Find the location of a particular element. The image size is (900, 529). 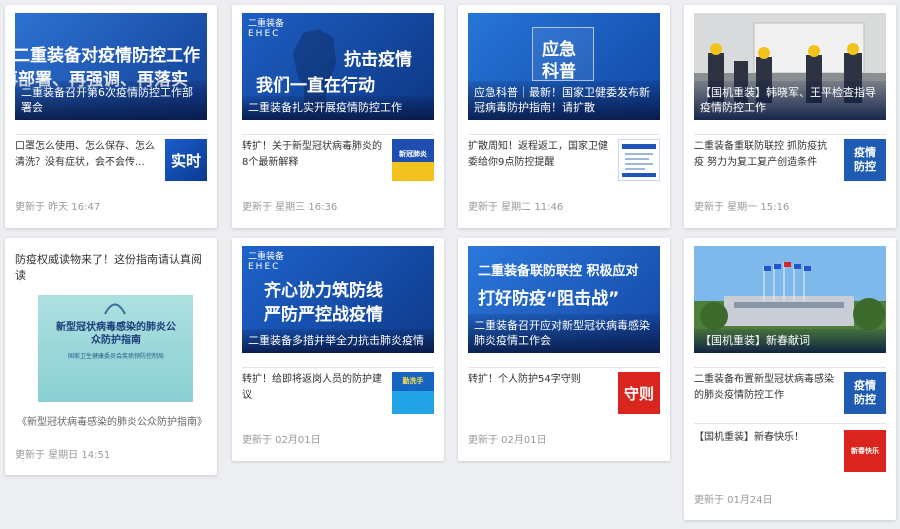

book-publisher: 国家卫生健康委员会疾病预防控制局 is located at coordinates (115, 356).